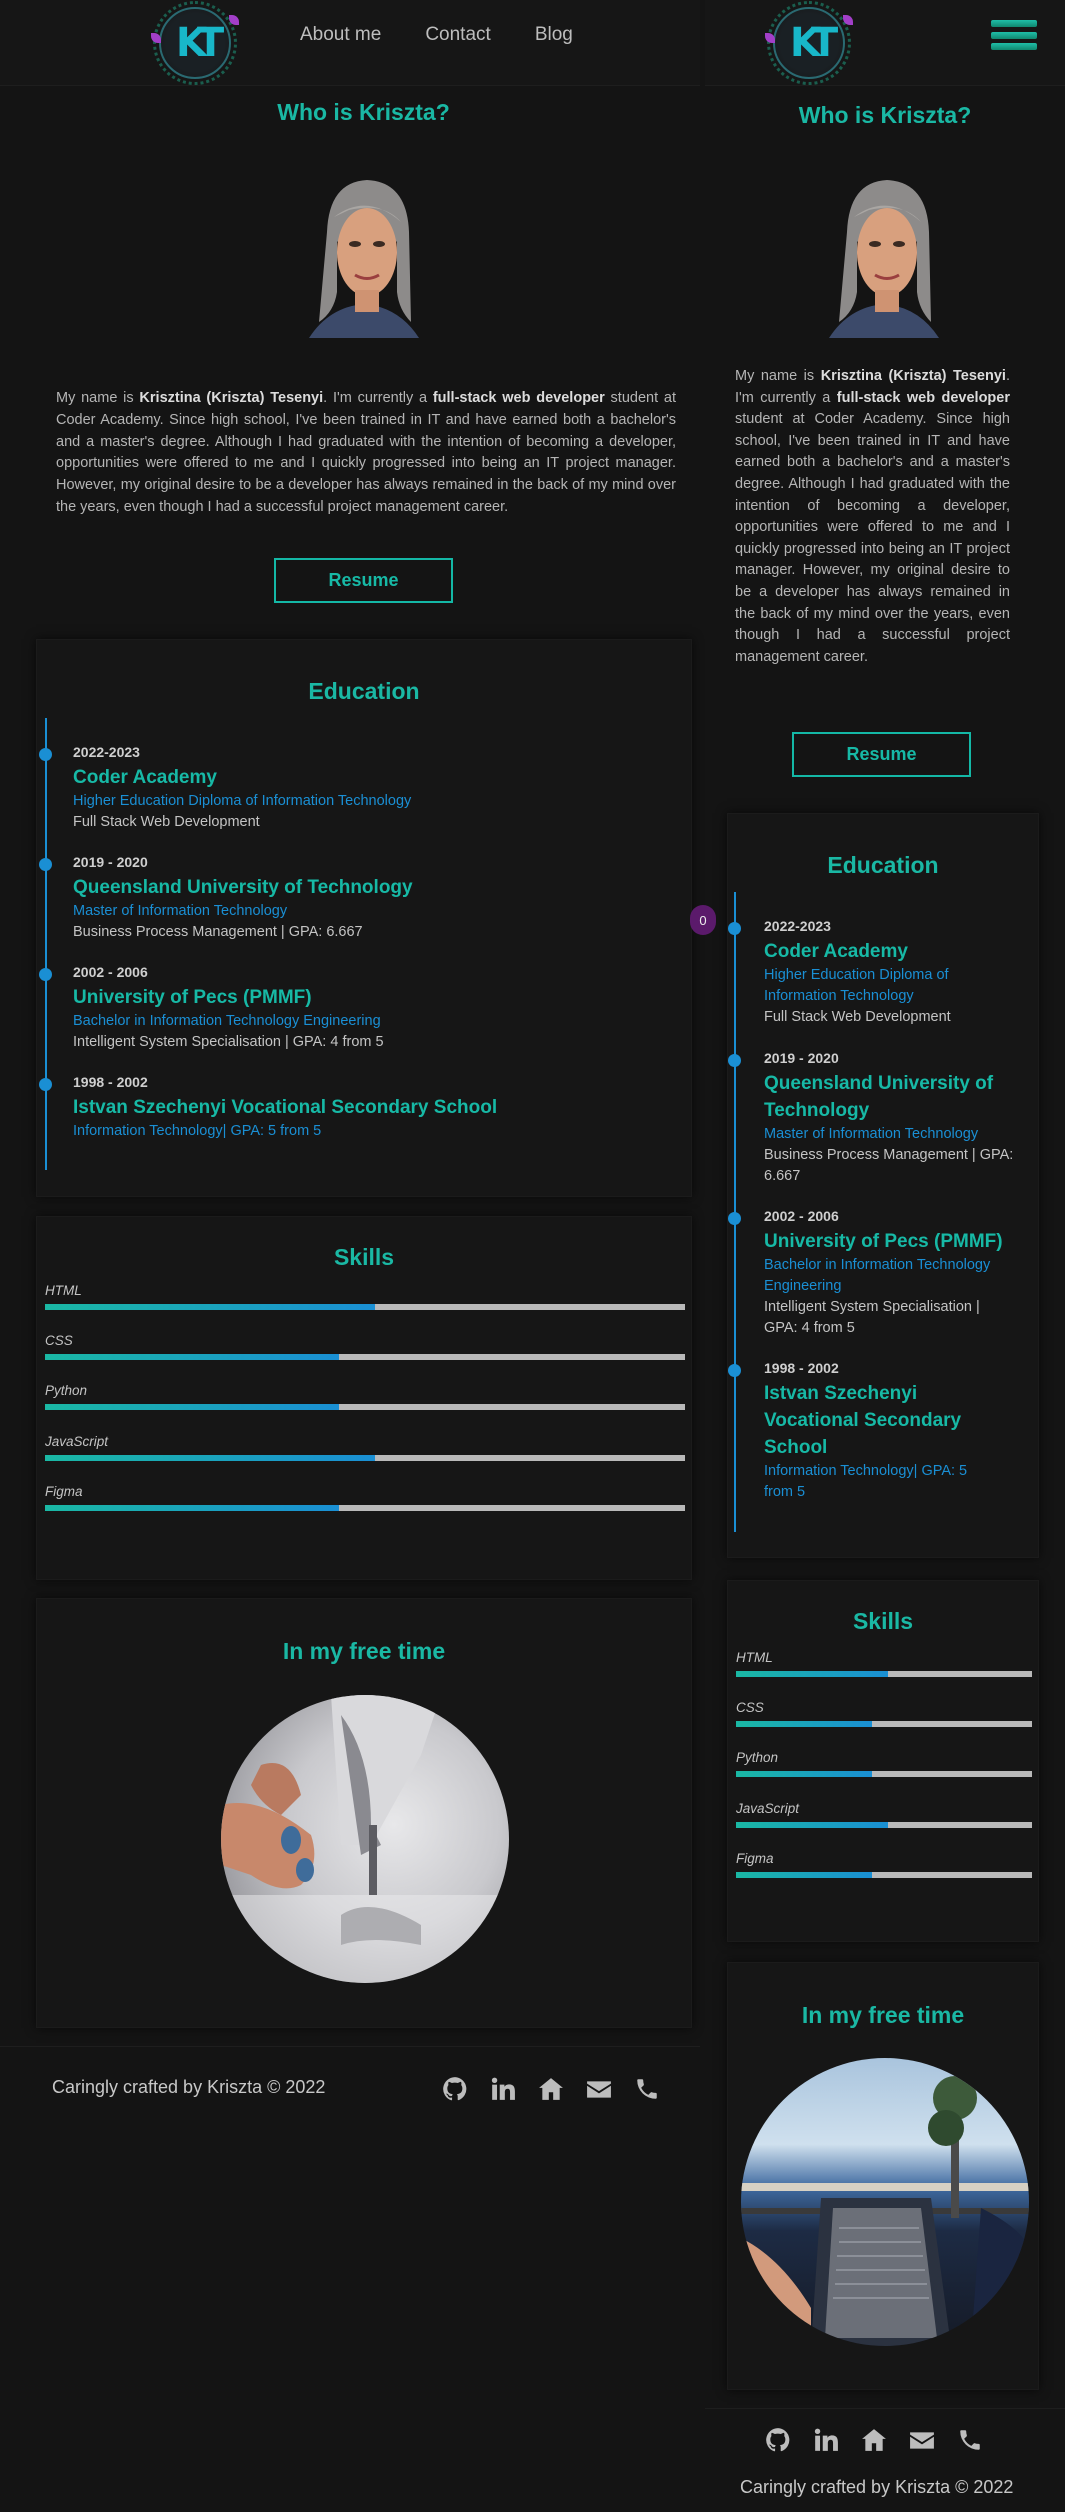 The width and height of the screenshot is (1065, 2512). What do you see at coordinates (913, 376) in the screenshot?
I see `bio-name: Krisztina (Kriszta) Tesenyi` at bounding box center [913, 376].